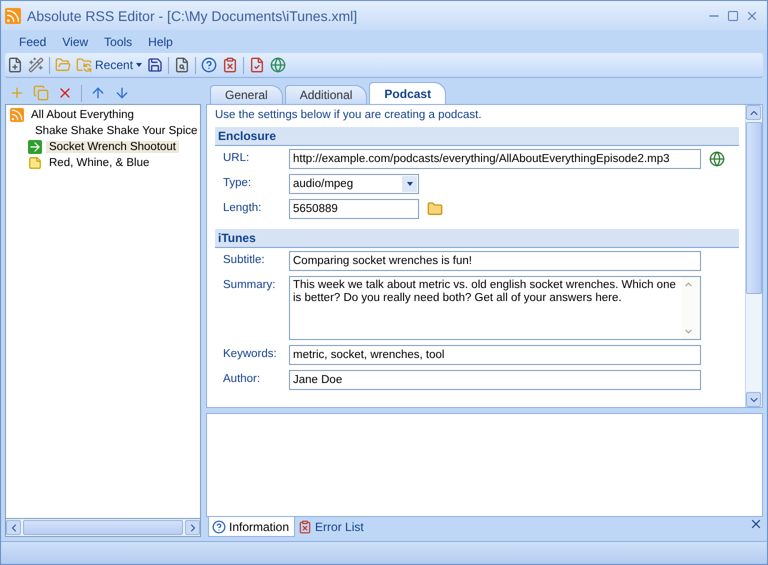  Describe the element at coordinates (354, 209) in the screenshot. I see `input-field: 5650889` at that location.